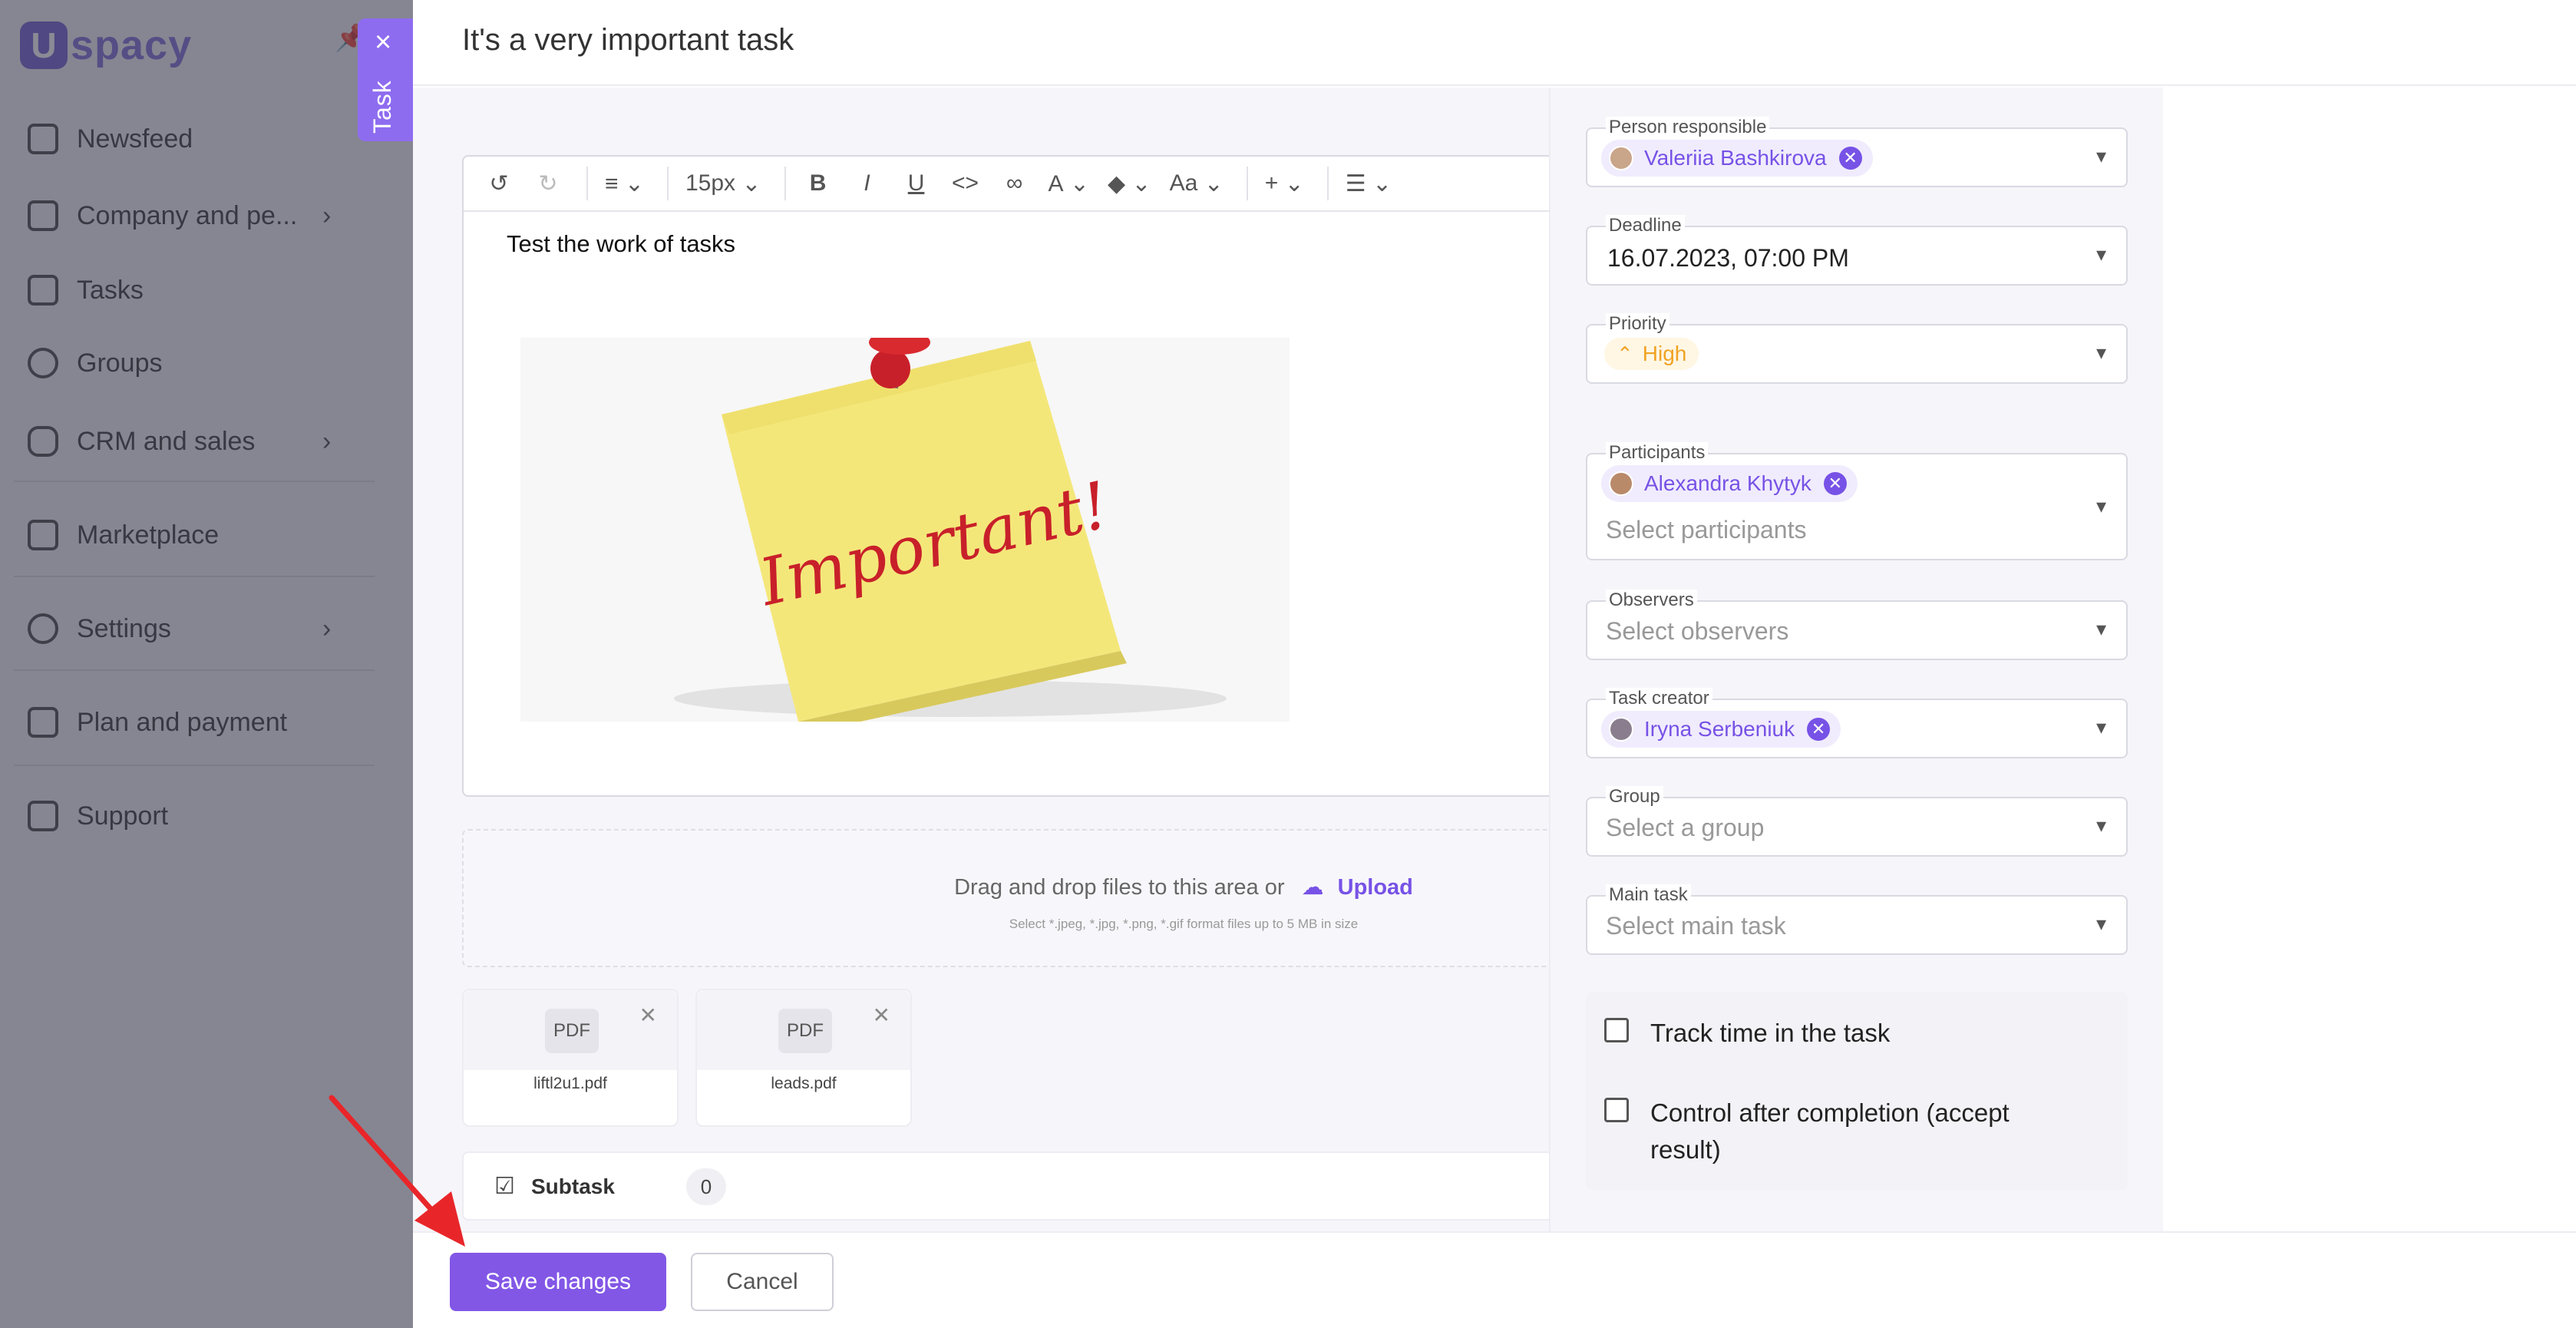  Describe the element at coordinates (1659, 698) in the screenshot. I see `field-label: Task creator` at that location.